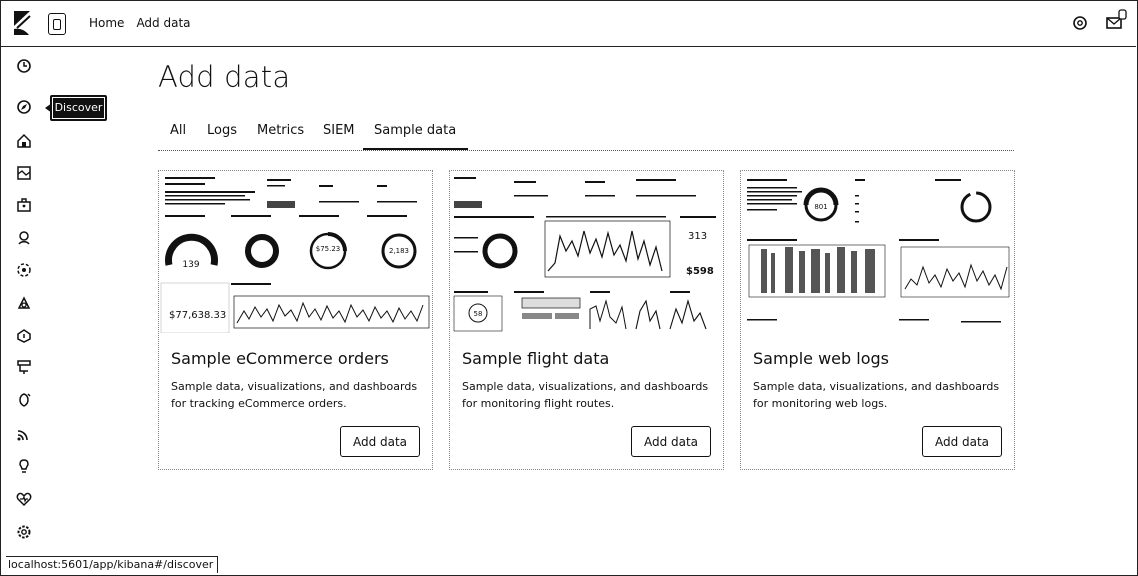 Image resolution: width=1138 pixels, height=576 pixels. Describe the element at coordinates (24, 141) in the screenshot. I see `dashboard-icon` at that location.